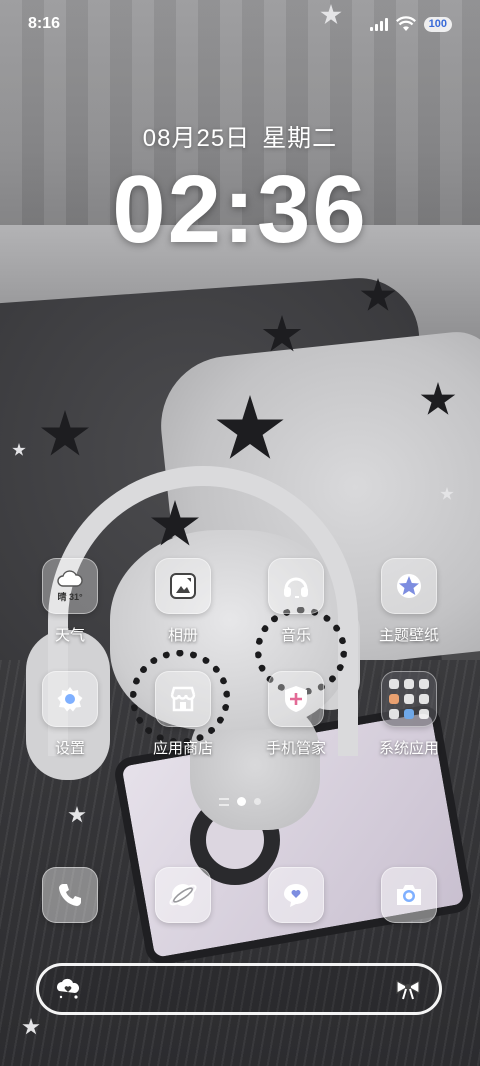 This screenshot has height=1066, width=480. I want to click on date-text: 08月25日, so click(196, 138).